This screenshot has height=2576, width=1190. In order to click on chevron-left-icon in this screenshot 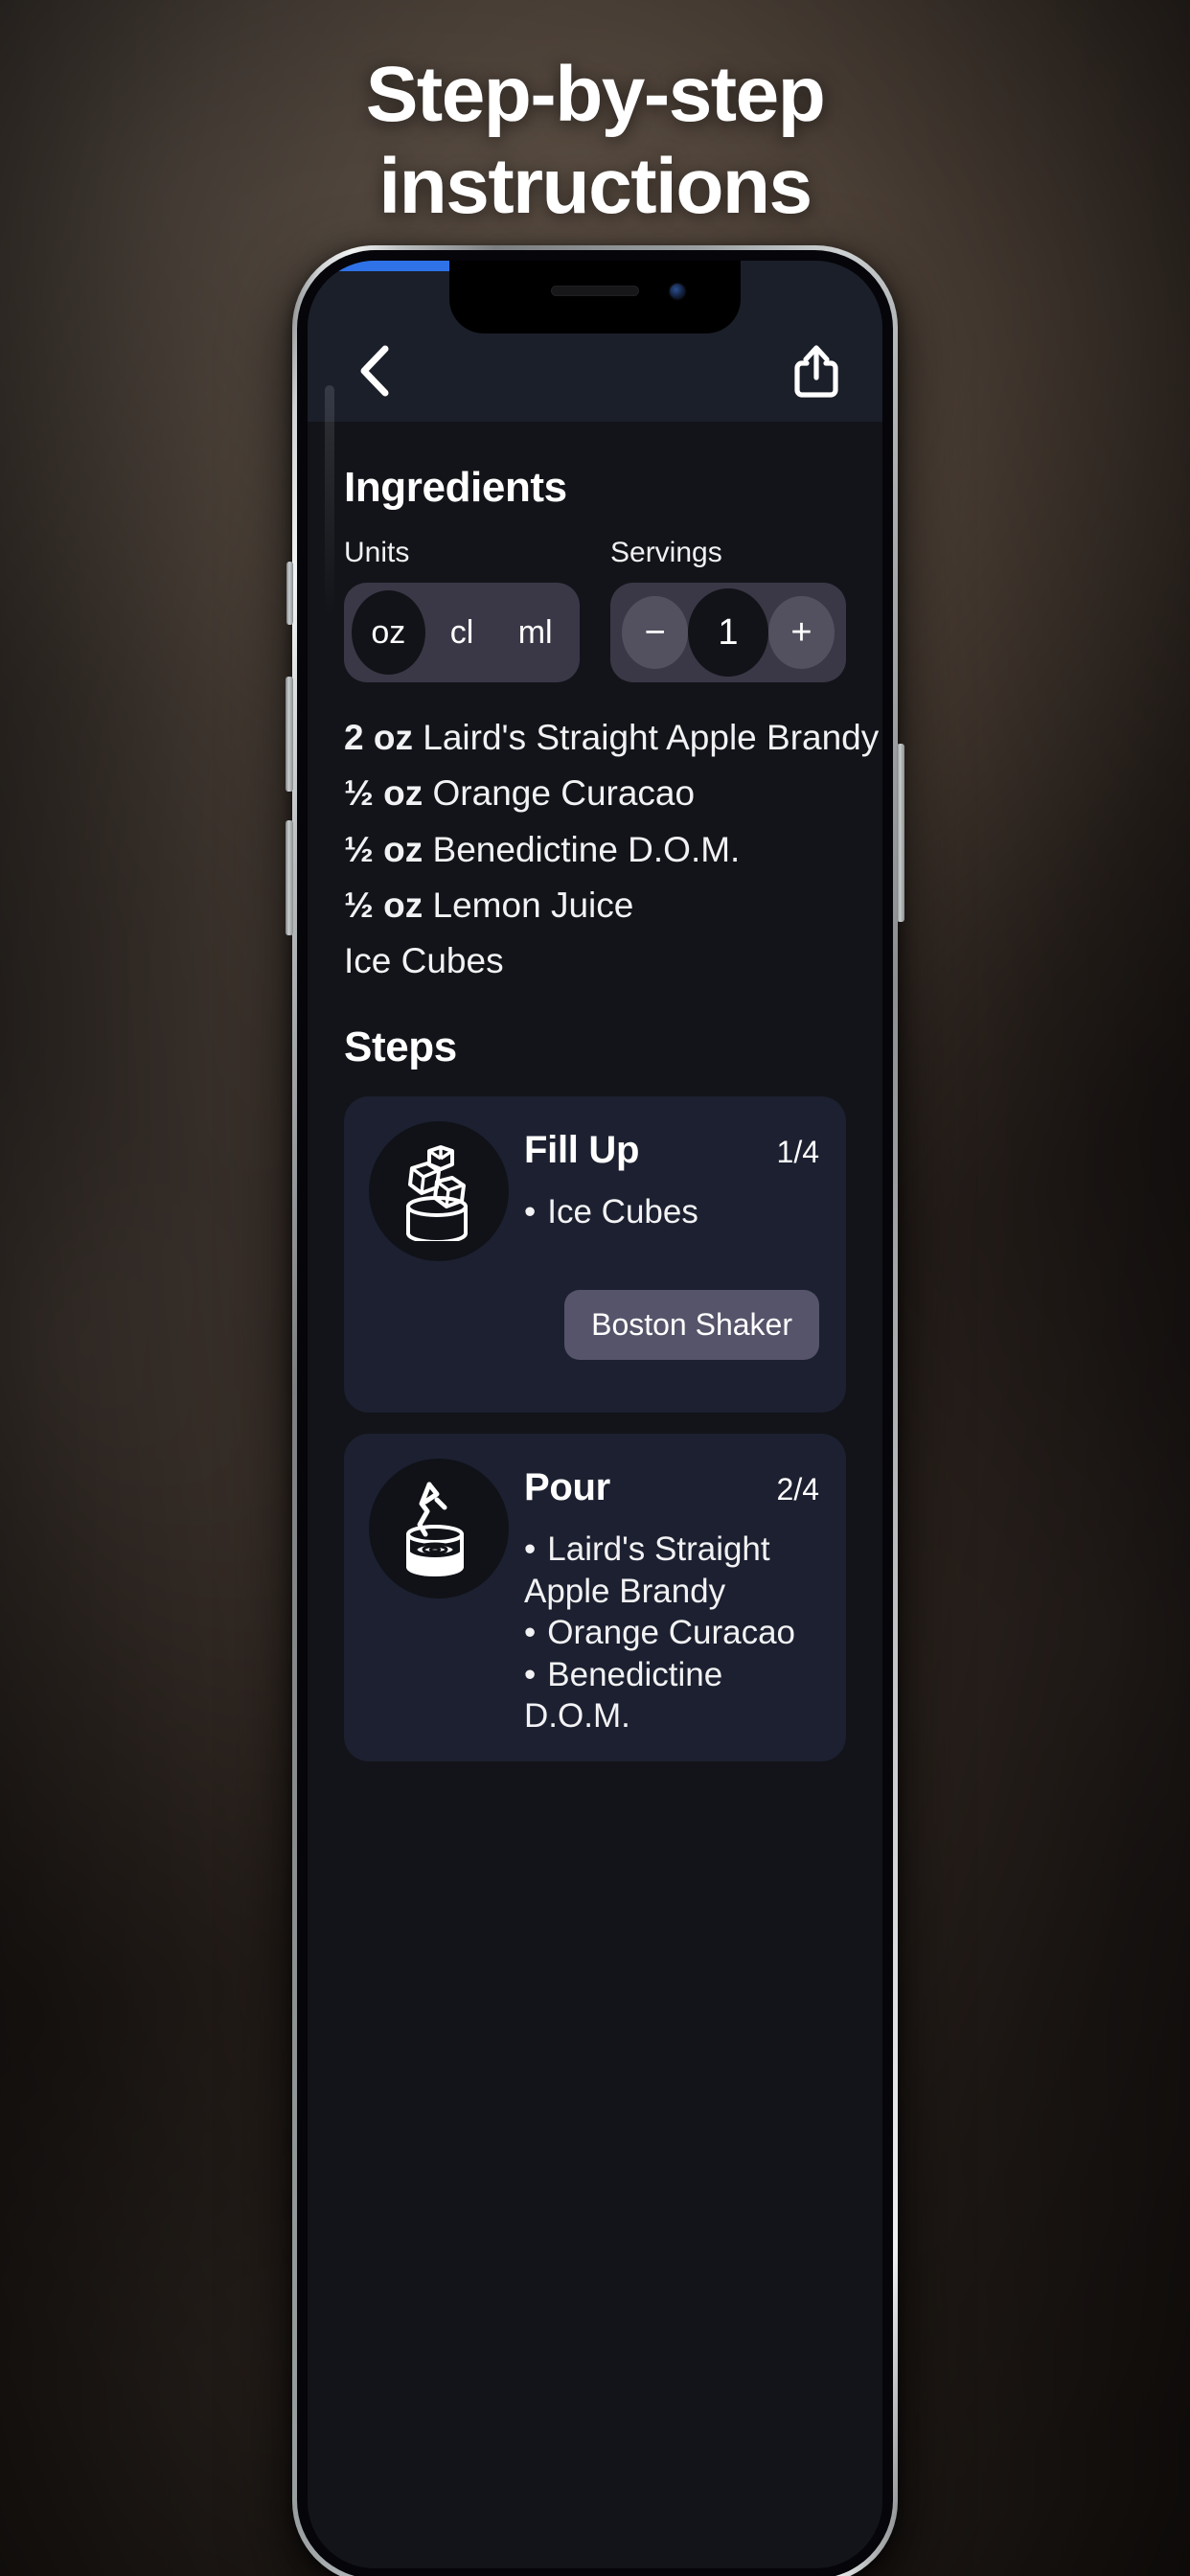, I will do `click(374, 371)`.